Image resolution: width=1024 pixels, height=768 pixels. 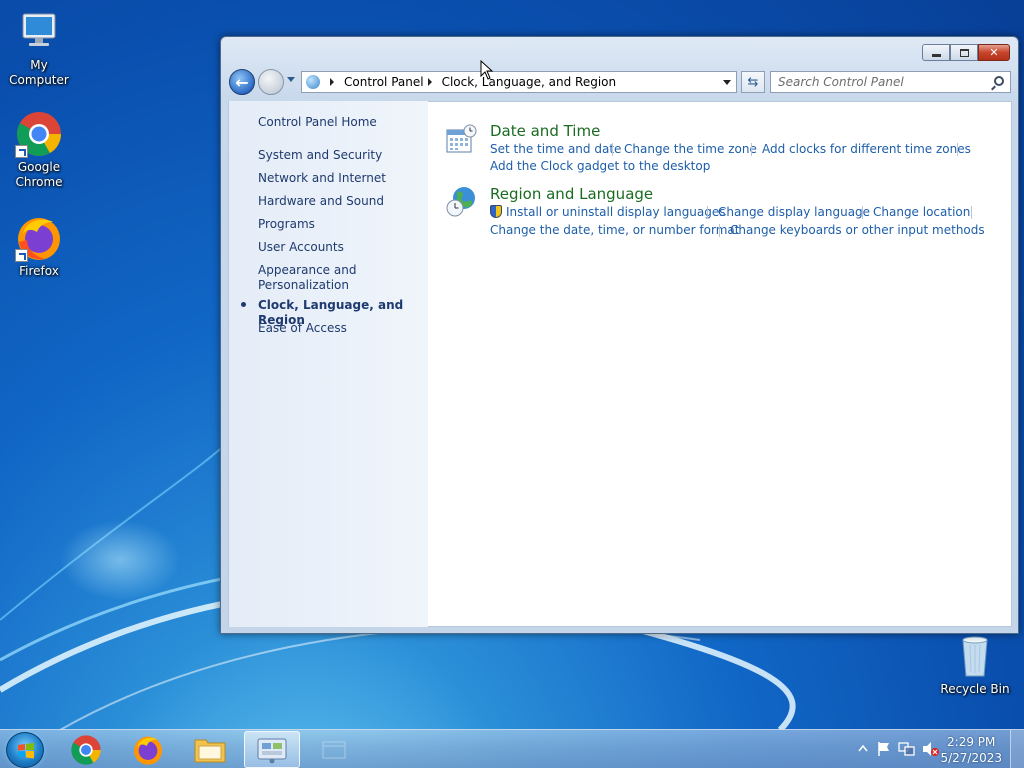 I want to click on maximize-button, so click(x=964, y=52).